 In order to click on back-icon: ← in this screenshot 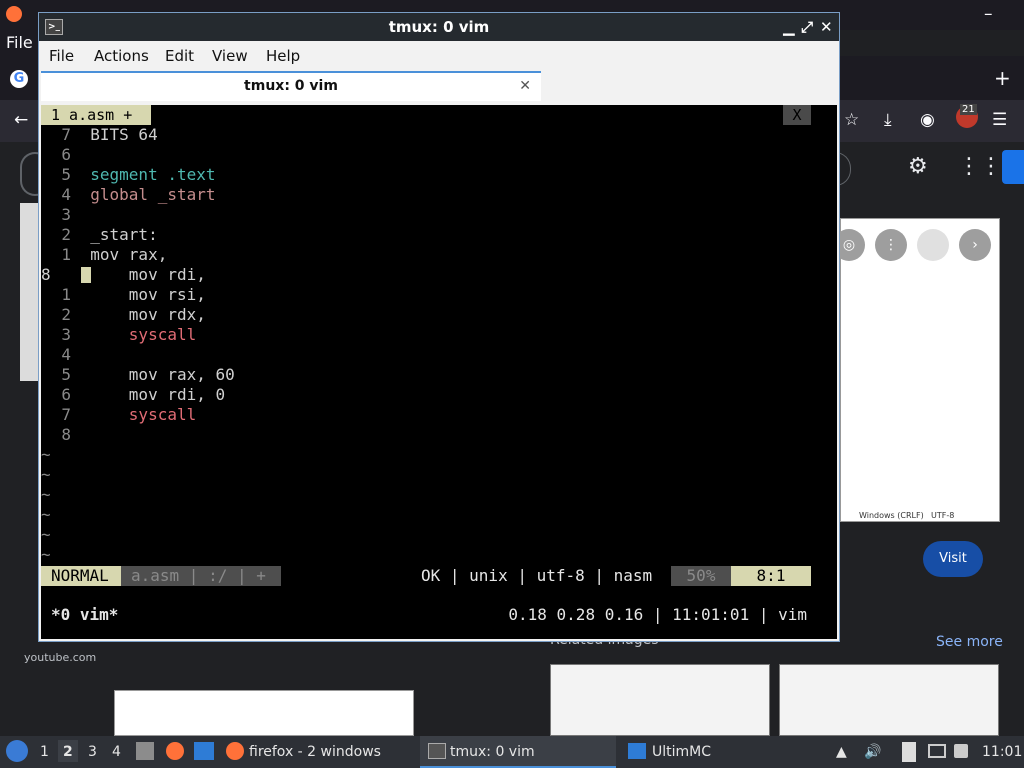, I will do `click(21, 120)`.